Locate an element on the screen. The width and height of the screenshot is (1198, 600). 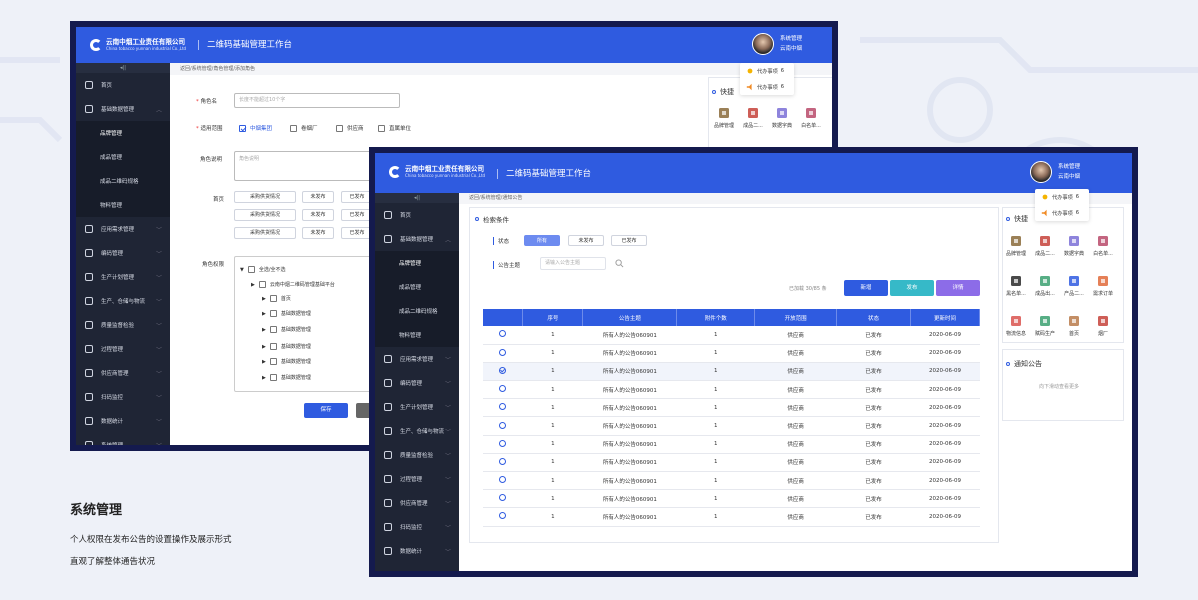
column-header: 更新时间 is located at coordinates (945, 317).